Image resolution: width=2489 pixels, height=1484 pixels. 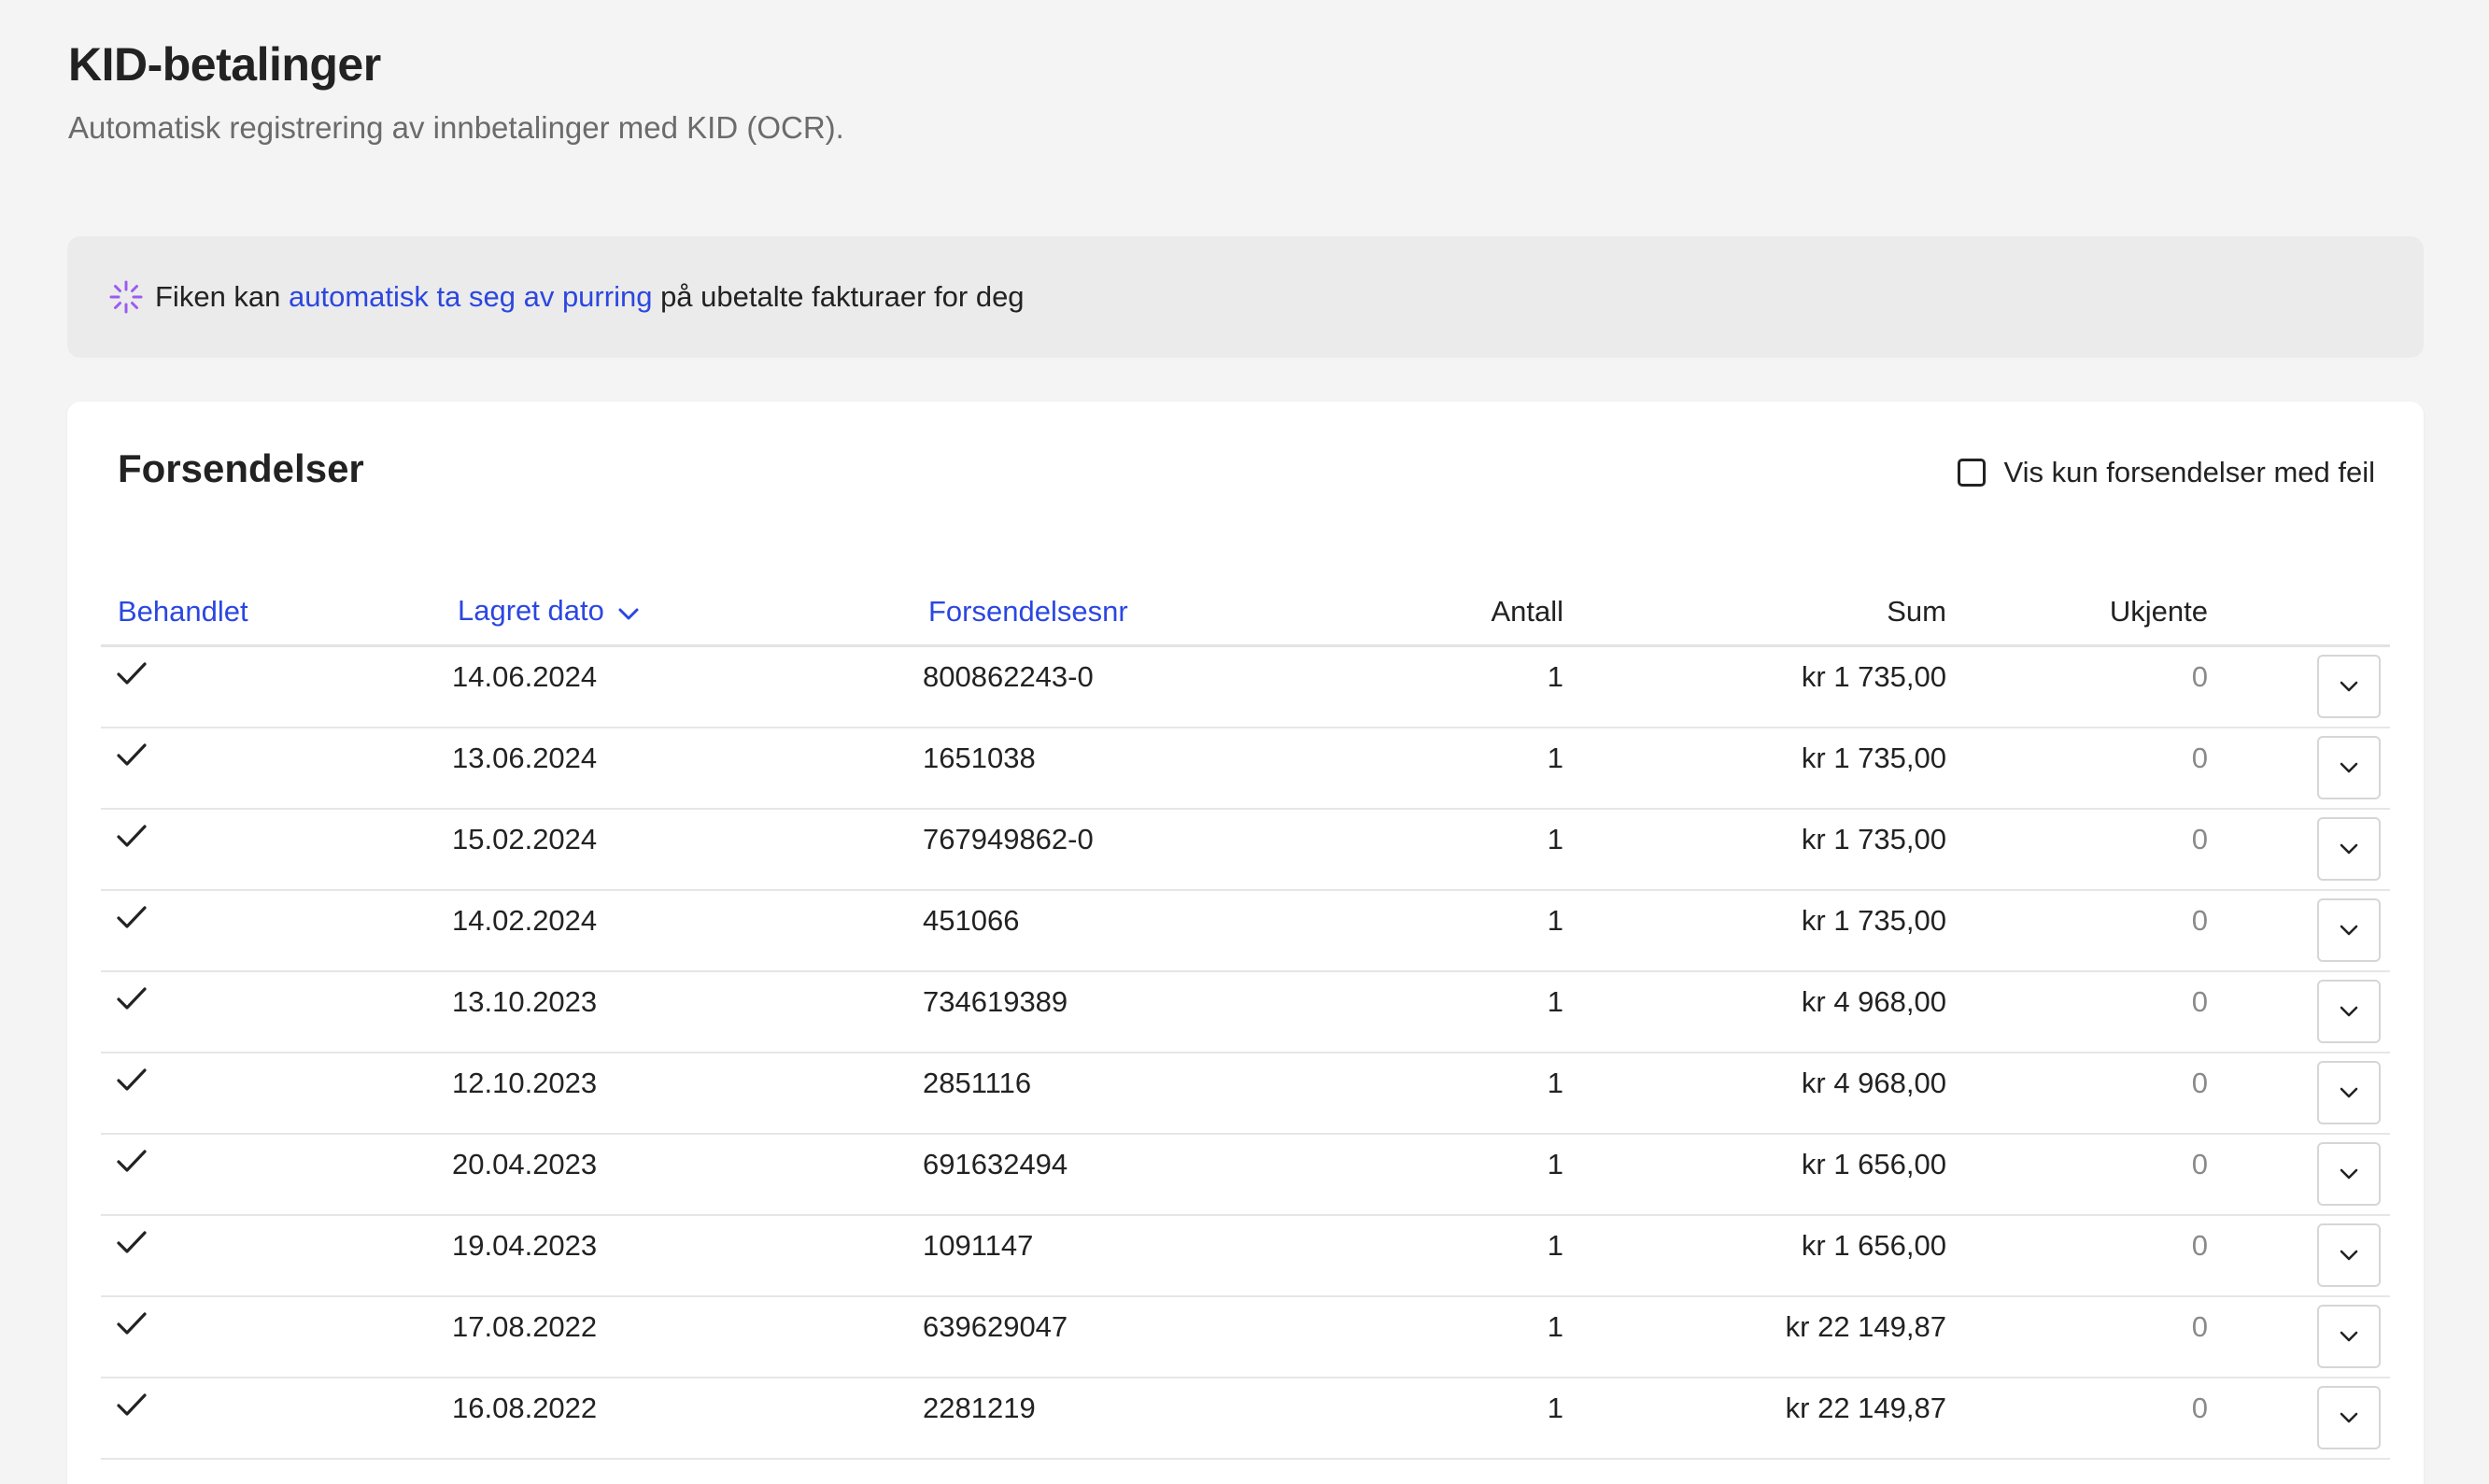 I want to click on lagret-dato-cell: 12.10.2023, so click(x=688, y=1093).